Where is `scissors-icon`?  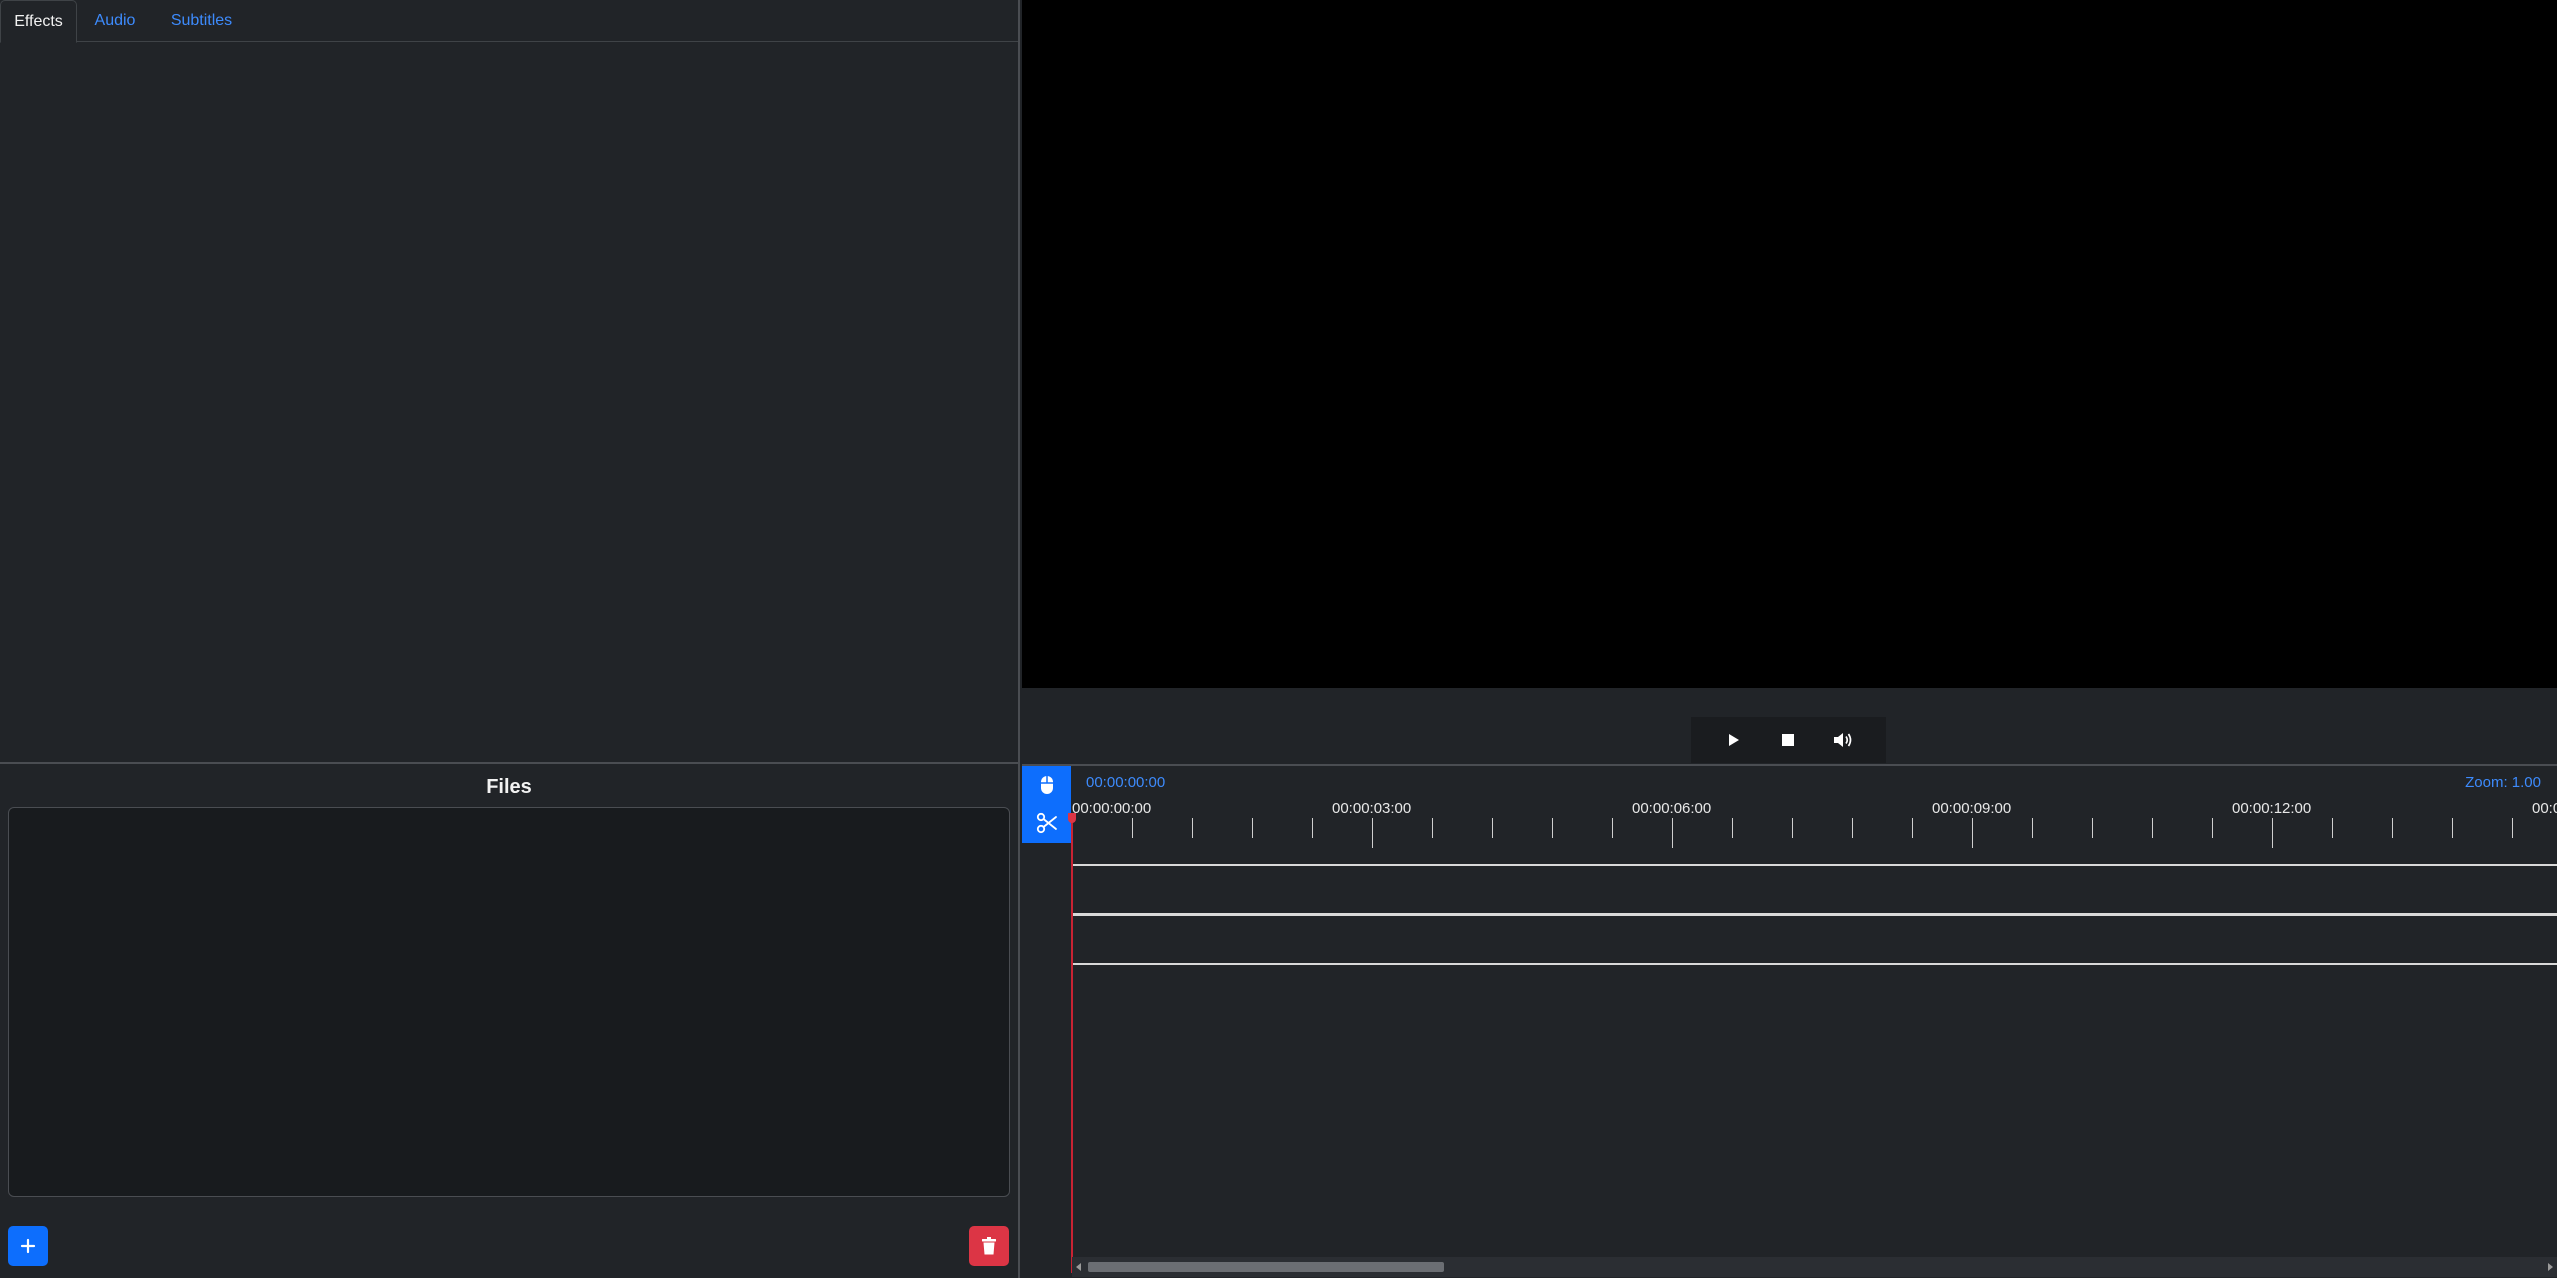
scissors-icon is located at coordinates (1046, 823).